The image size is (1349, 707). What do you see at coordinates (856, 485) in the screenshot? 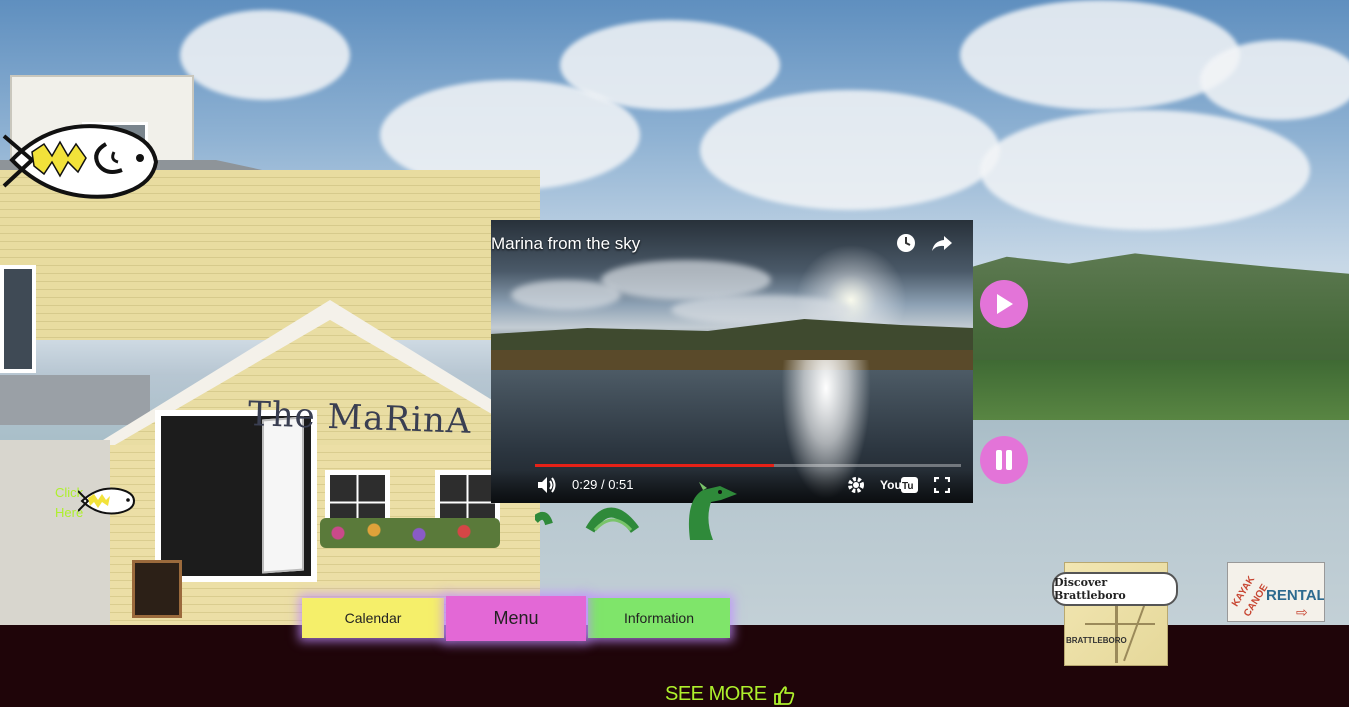
I see `settings-gear-icon` at bounding box center [856, 485].